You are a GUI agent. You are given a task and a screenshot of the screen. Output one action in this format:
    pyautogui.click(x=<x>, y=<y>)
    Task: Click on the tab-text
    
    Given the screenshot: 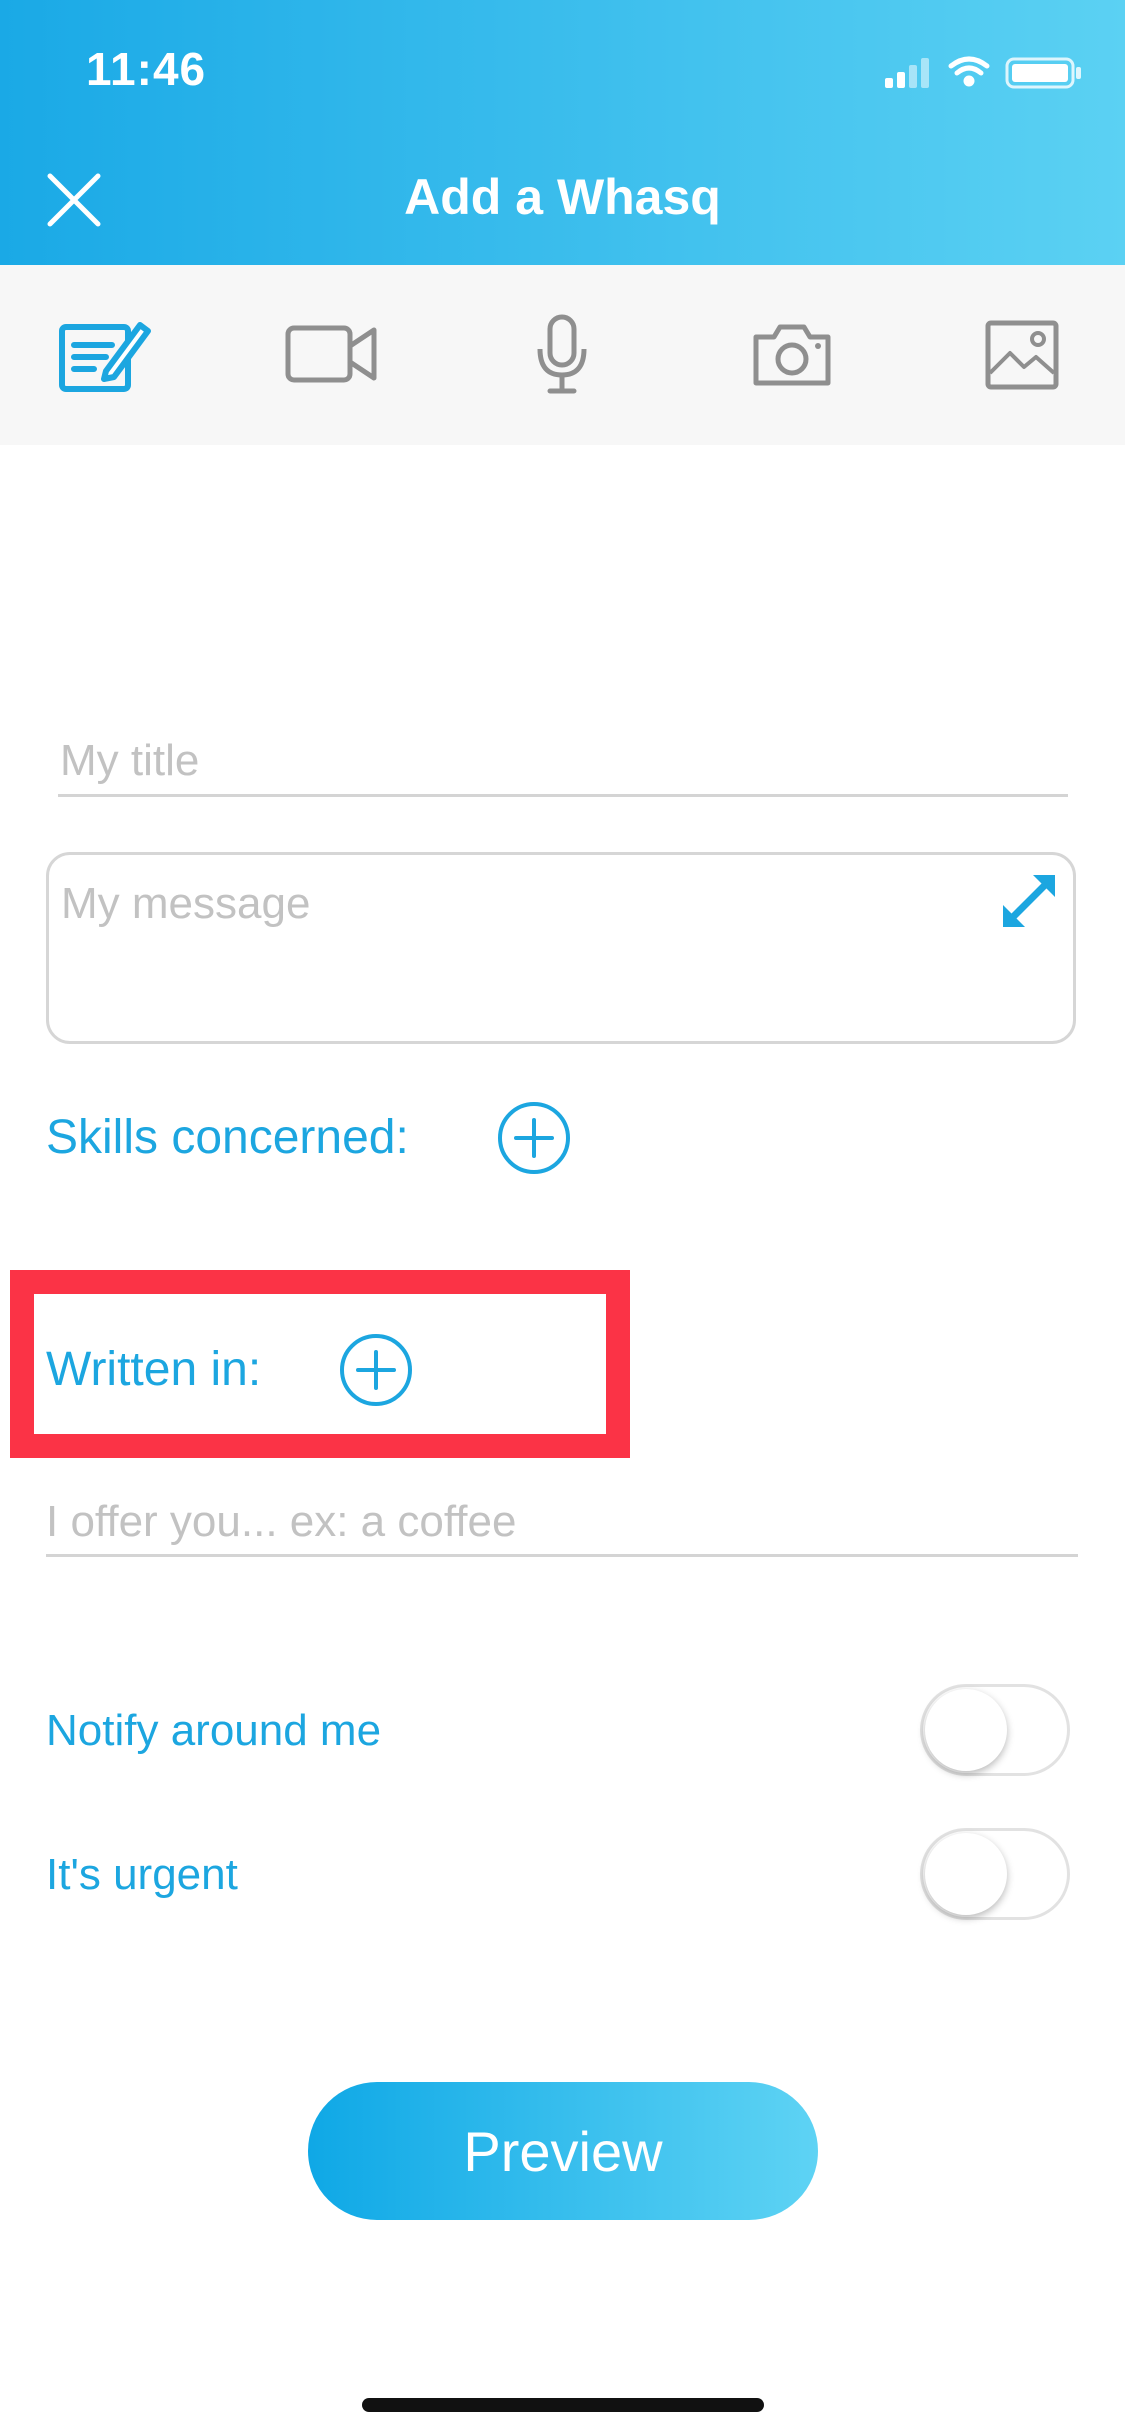 What is the action you would take?
    pyautogui.click(x=104, y=355)
    